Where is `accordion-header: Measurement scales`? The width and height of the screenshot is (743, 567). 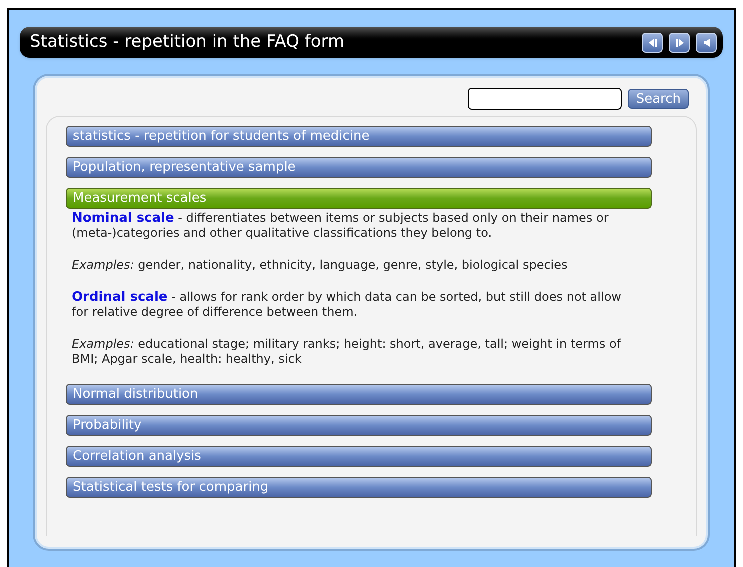 accordion-header: Measurement scales is located at coordinates (359, 198).